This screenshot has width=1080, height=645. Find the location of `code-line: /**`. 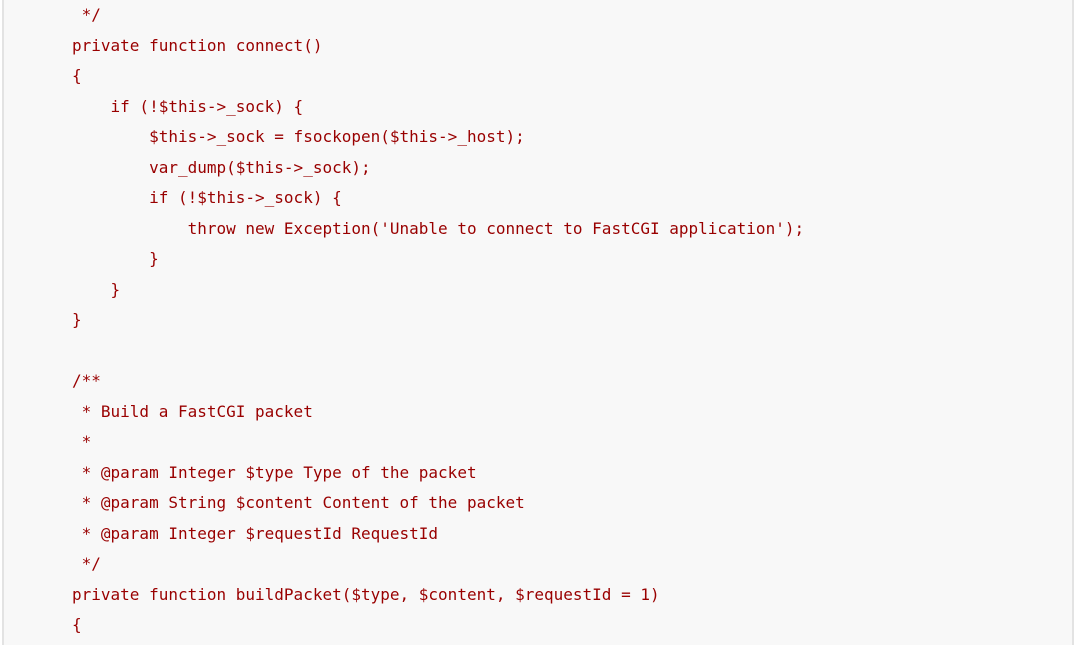

code-line: /** is located at coordinates (86, 380).